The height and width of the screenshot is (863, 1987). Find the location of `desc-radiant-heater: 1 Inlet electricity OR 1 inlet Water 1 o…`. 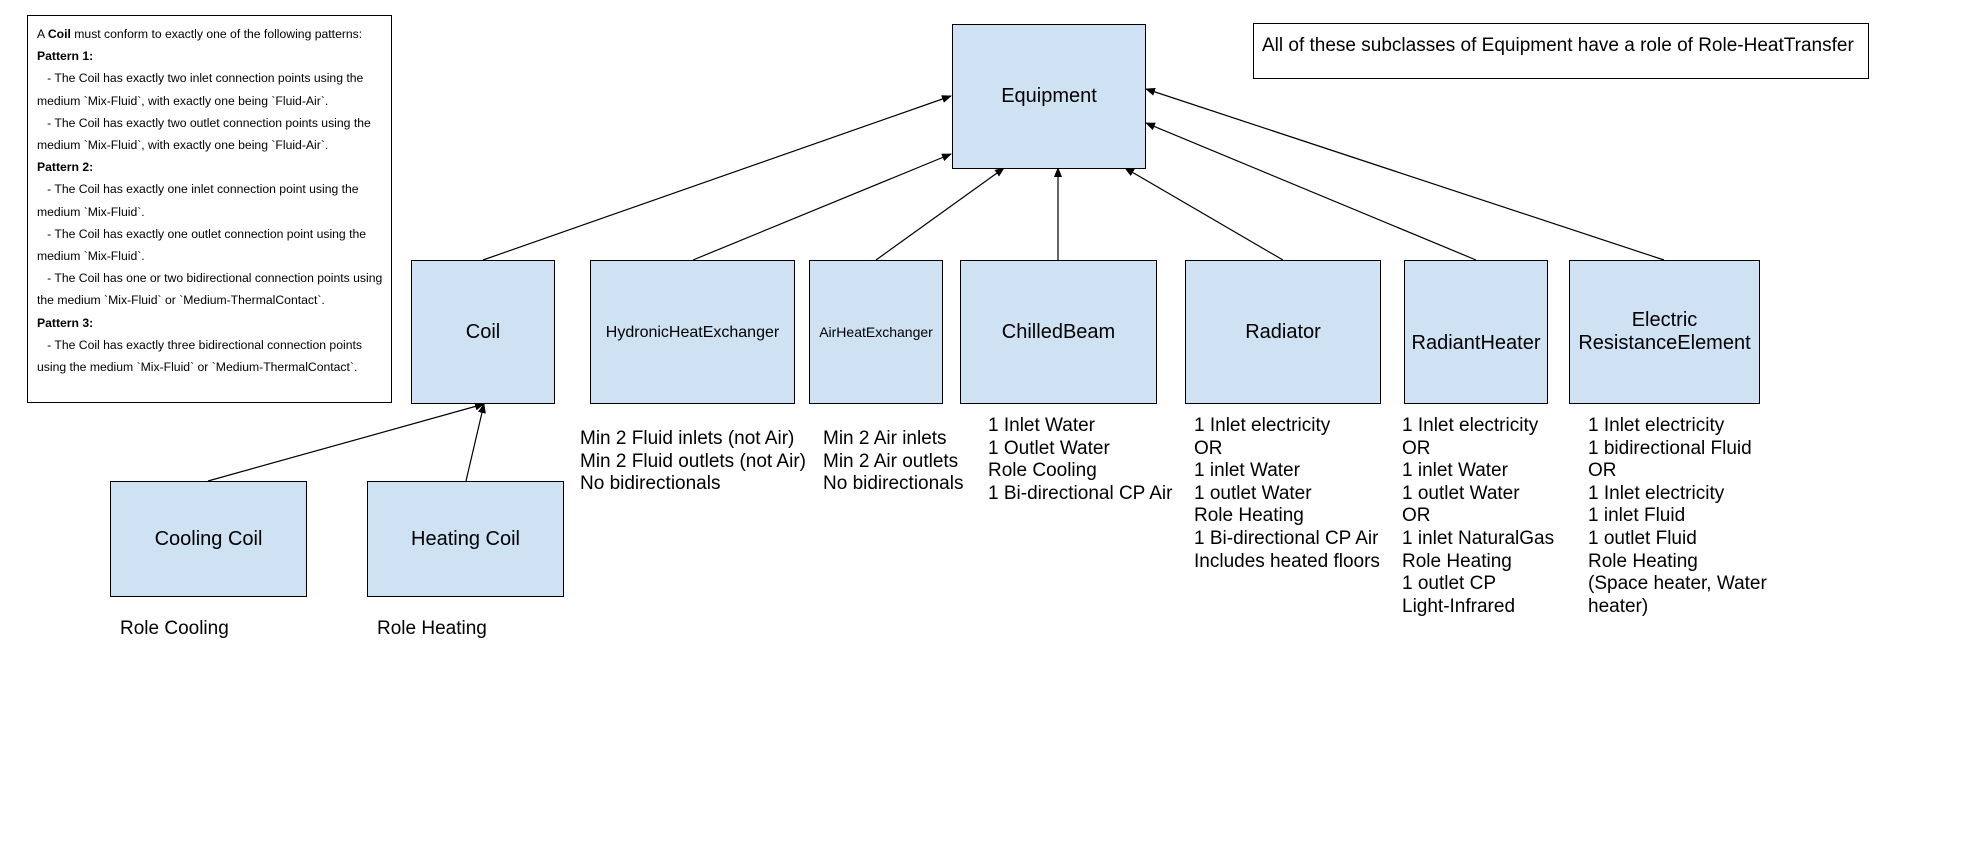

desc-radiant-heater: 1 Inlet electricity OR 1 inlet Water 1 o… is located at coordinates (1478, 516).